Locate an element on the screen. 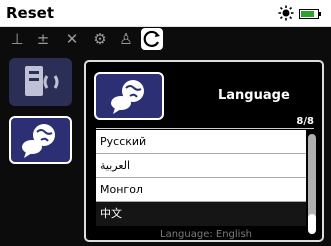 The width and height of the screenshot is (331, 246). level-icon: ⊥ is located at coordinates (17, 39).